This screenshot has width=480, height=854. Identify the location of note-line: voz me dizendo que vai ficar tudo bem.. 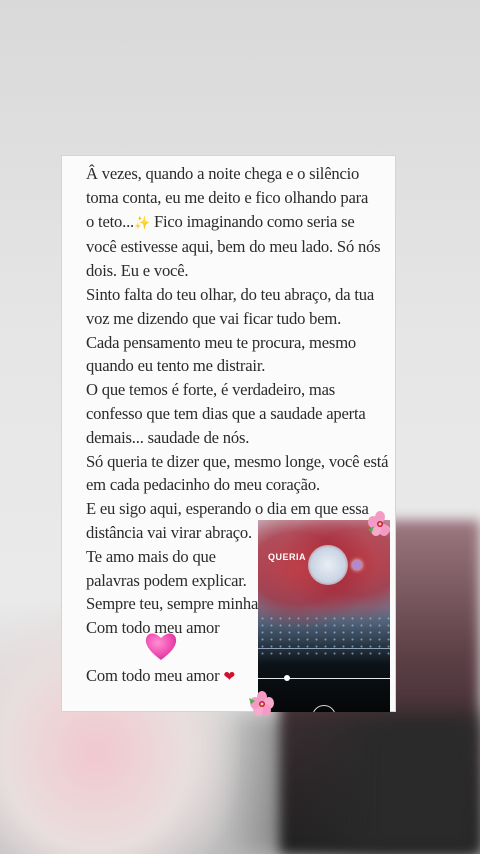
(214, 318).